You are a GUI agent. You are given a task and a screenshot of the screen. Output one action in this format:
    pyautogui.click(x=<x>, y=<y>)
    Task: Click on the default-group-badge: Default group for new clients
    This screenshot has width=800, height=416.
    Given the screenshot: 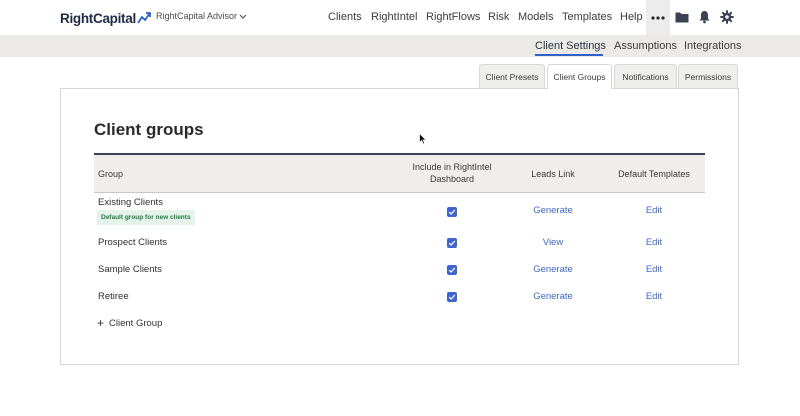 What is the action you would take?
    pyautogui.click(x=146, y=217)
    